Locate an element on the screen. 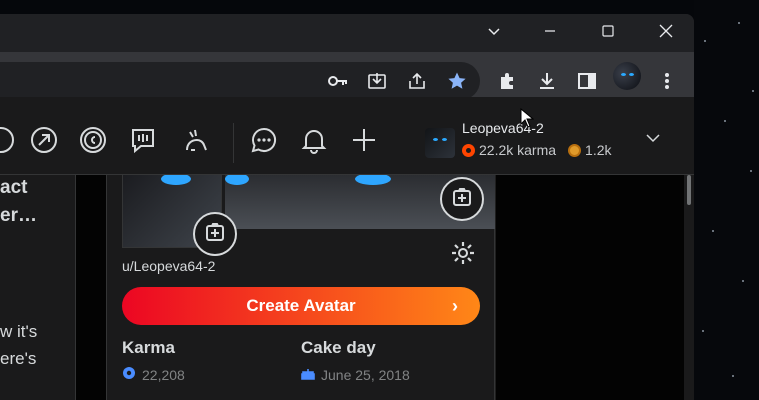 Image resolution: width=759 pixels, height=400 pixels. karma-gear-icon is located at coordinates (129, 374).